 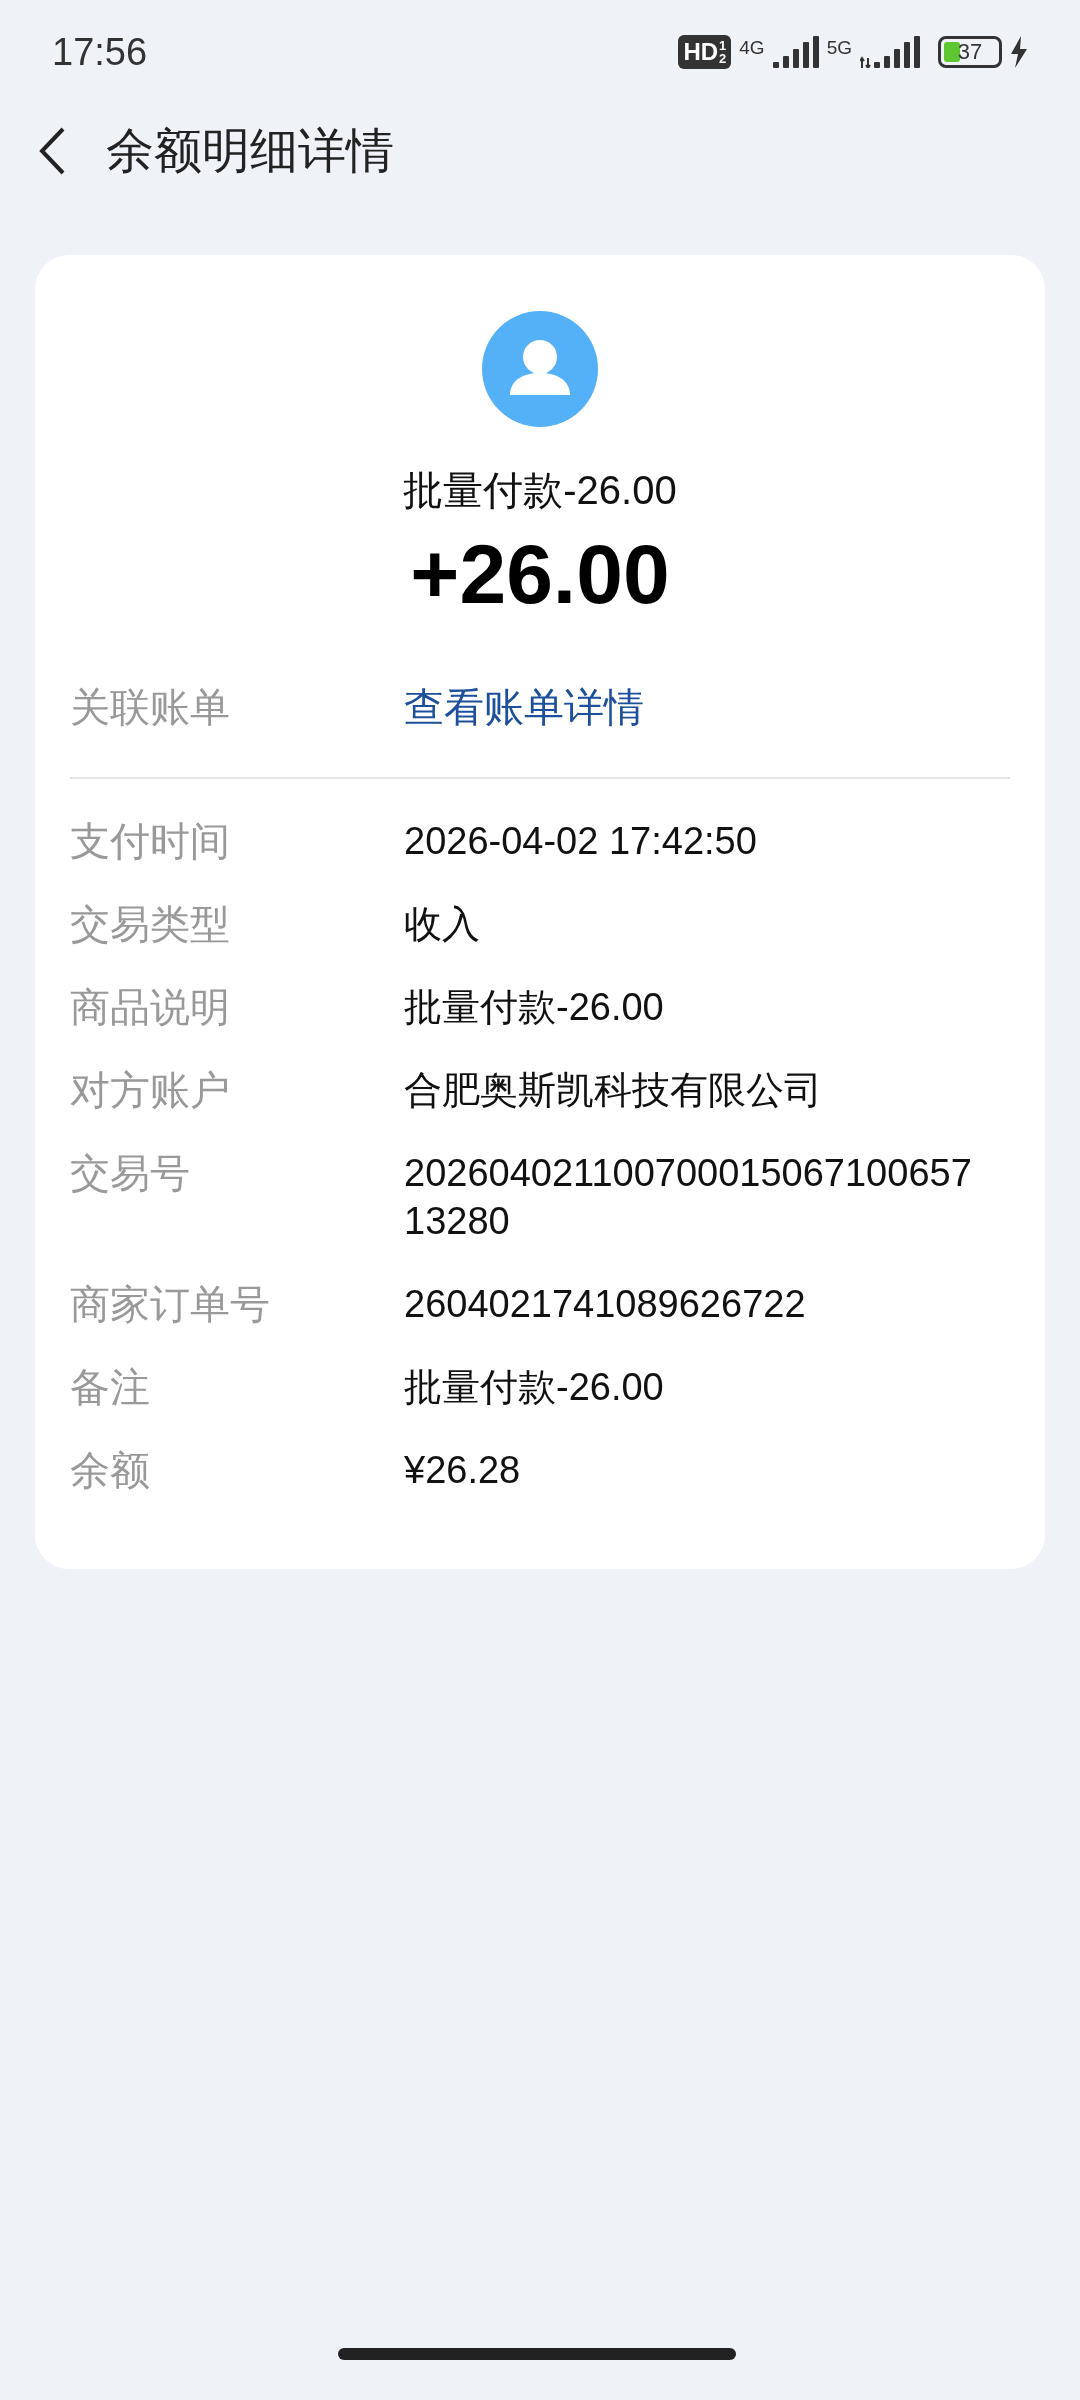 I want to click on field-value: 202604021100700015067100657 13280, so click(x=688, y=1197).